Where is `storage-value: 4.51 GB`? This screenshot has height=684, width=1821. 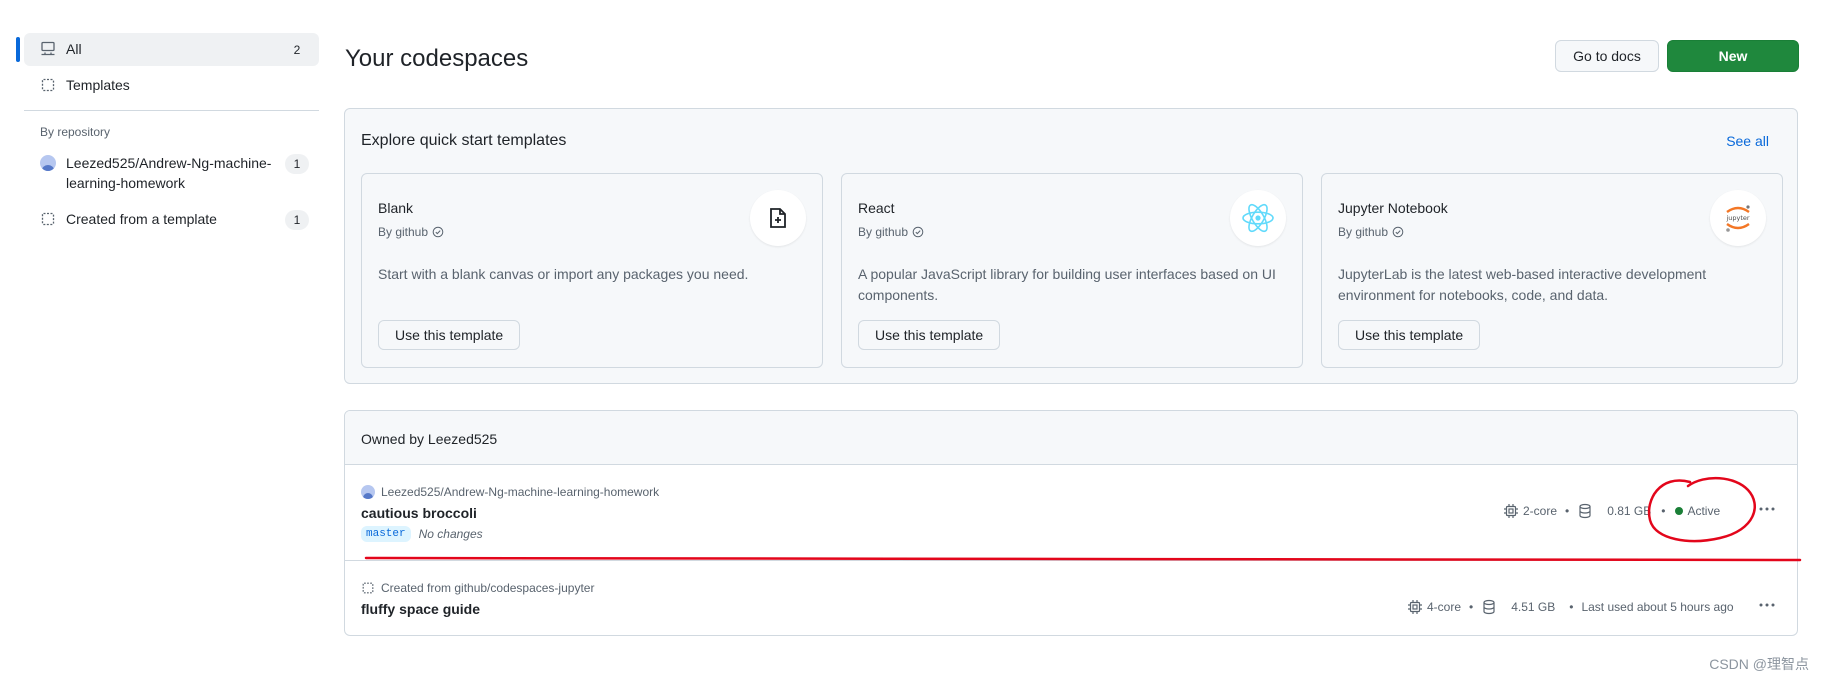 storage-value: 4.51 GB is located at coordinates (1533, 607).